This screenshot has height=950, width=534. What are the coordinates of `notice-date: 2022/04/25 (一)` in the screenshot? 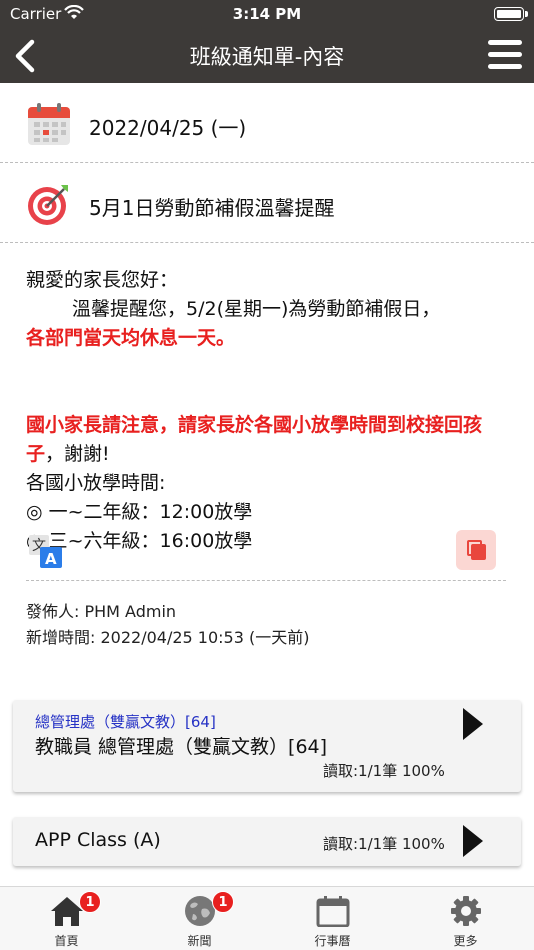 It's located at (168, 128).